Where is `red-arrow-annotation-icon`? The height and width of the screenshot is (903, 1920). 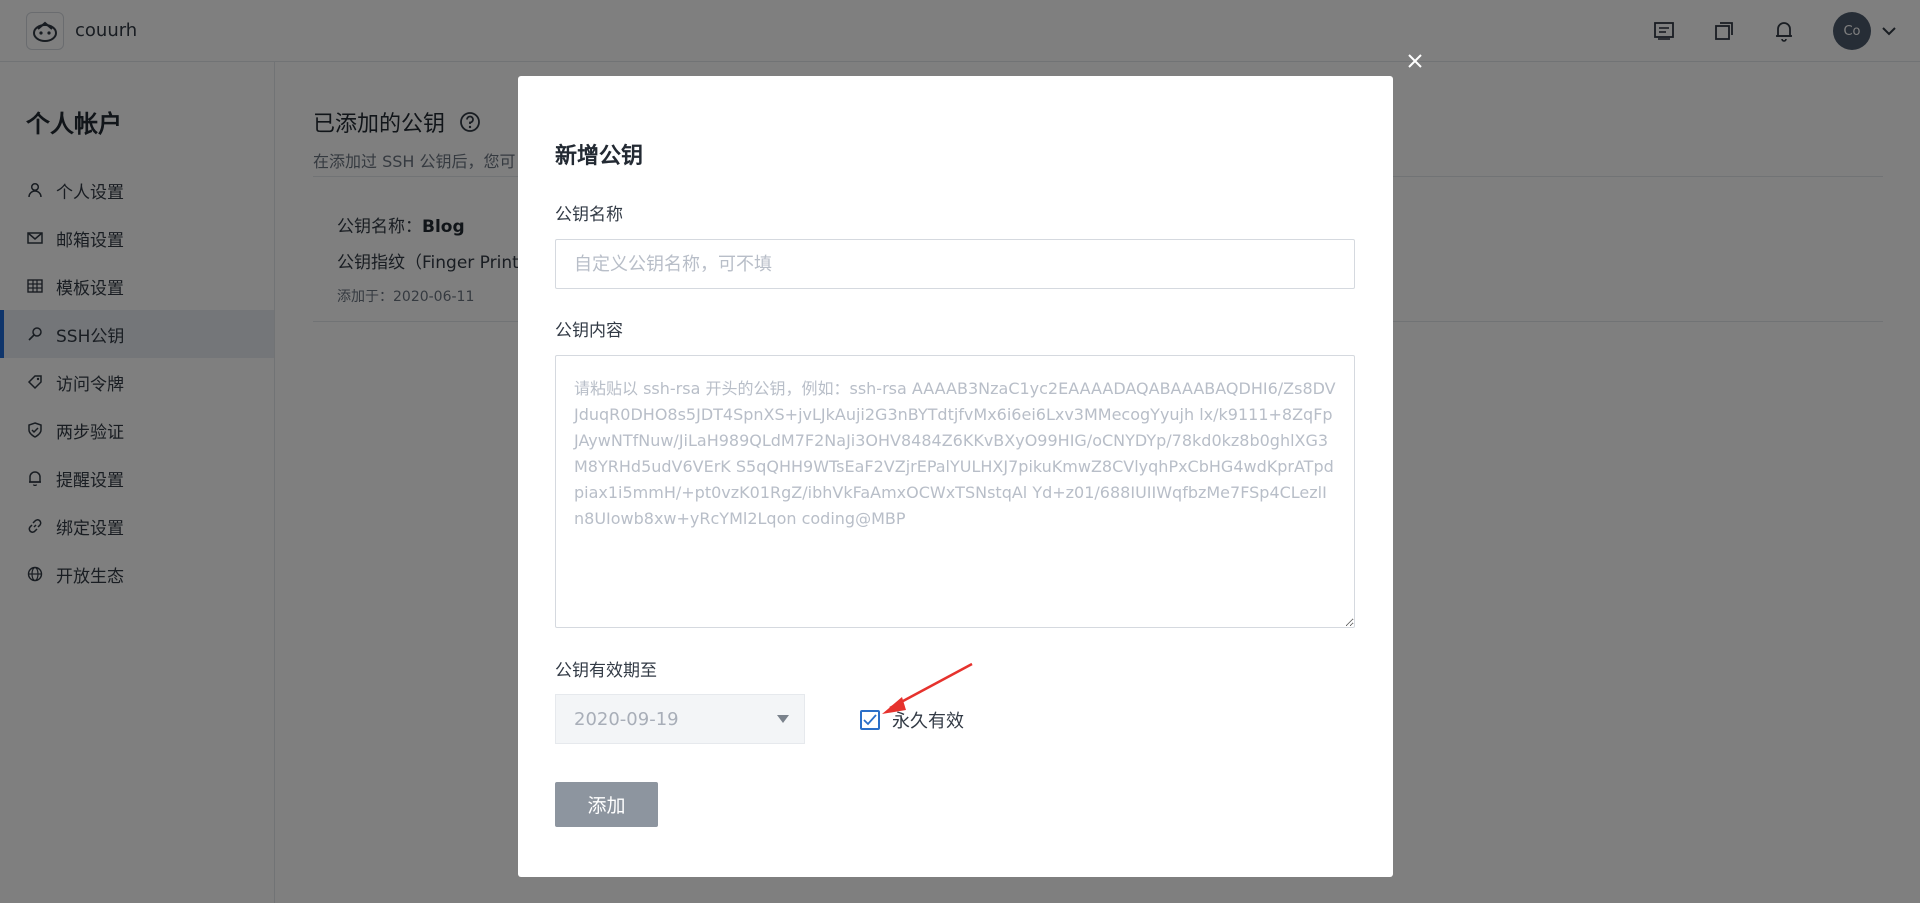
red-arrow-annotation-icon is located at coordinates (927, 688).